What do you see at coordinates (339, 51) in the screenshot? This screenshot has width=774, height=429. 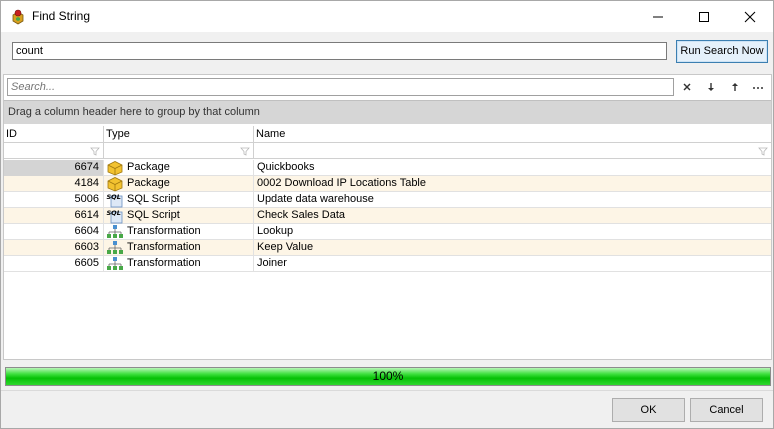 I see `search-string-input` at bounding box center [339, 51].